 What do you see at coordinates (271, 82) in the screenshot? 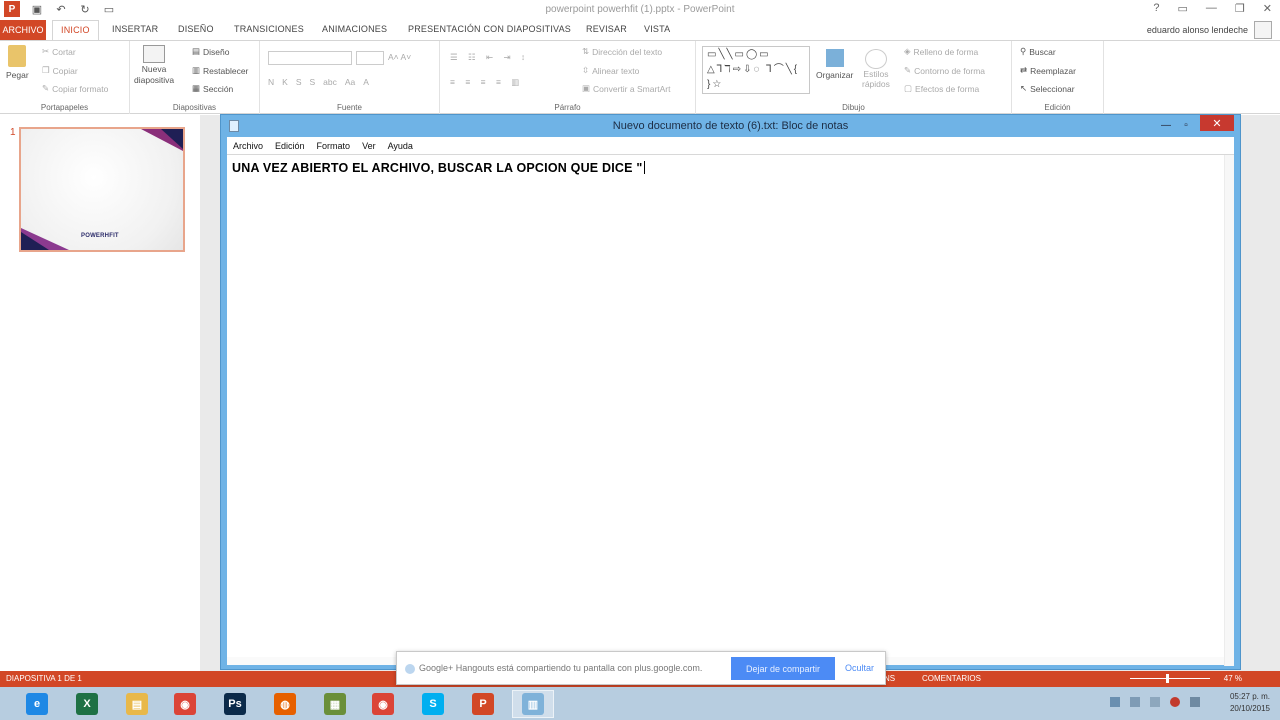
I see `bold-button: N` at bounding box center [271, 82].